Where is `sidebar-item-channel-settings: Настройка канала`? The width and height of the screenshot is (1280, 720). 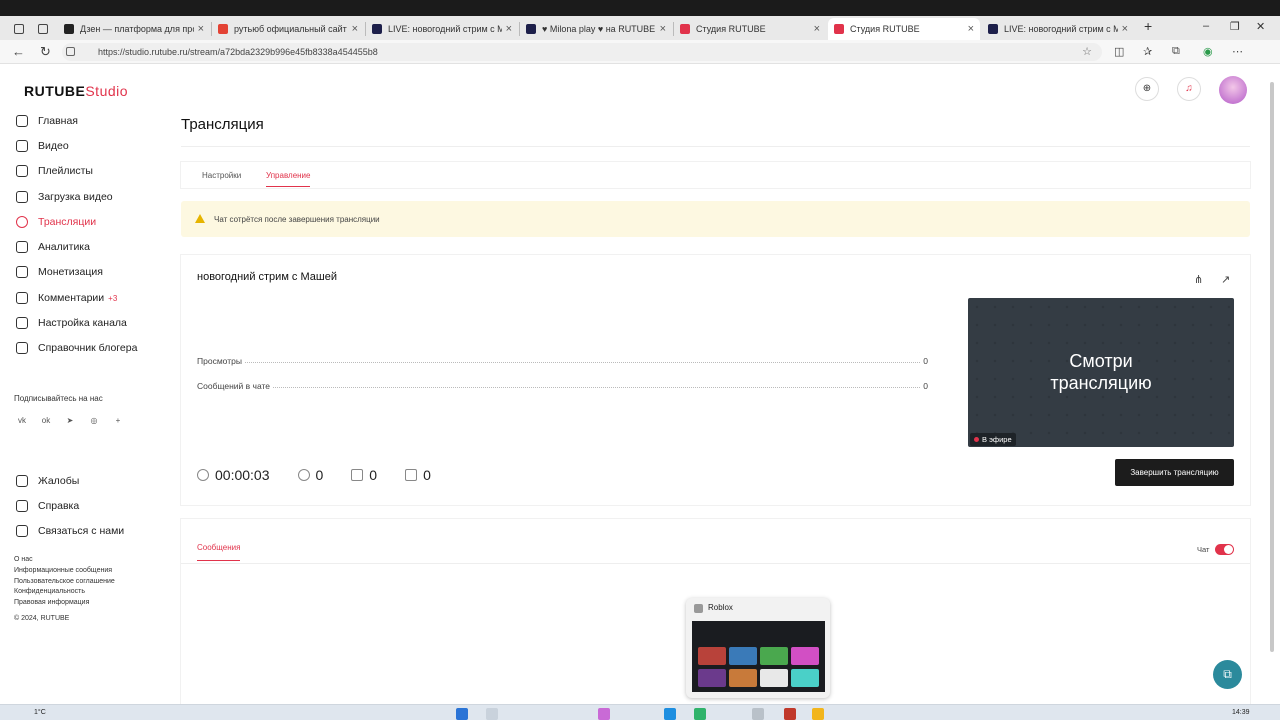
sidebar-item-channel-settings: Настройка канала is located at coordinates (71, 323).